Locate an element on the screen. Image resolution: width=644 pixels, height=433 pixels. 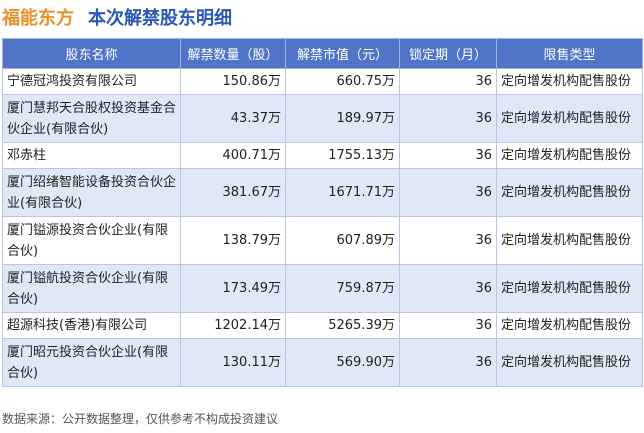
unlock-value-cell: 189.97万 is located at coordinates (342, 118).